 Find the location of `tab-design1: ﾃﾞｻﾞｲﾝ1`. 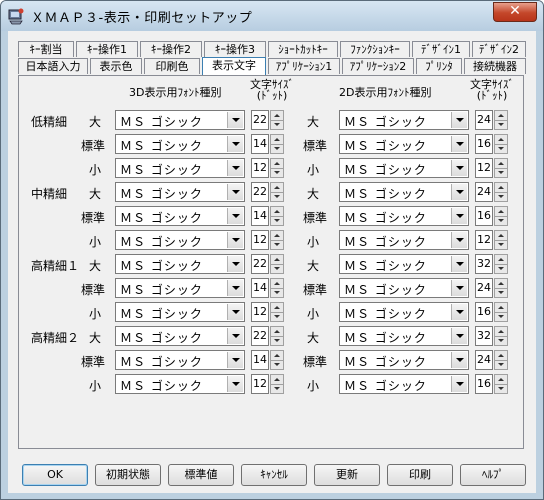

tab-design1: ﾃﾞｻﾞｲﾝ1 is located at coordinates (441, 49).